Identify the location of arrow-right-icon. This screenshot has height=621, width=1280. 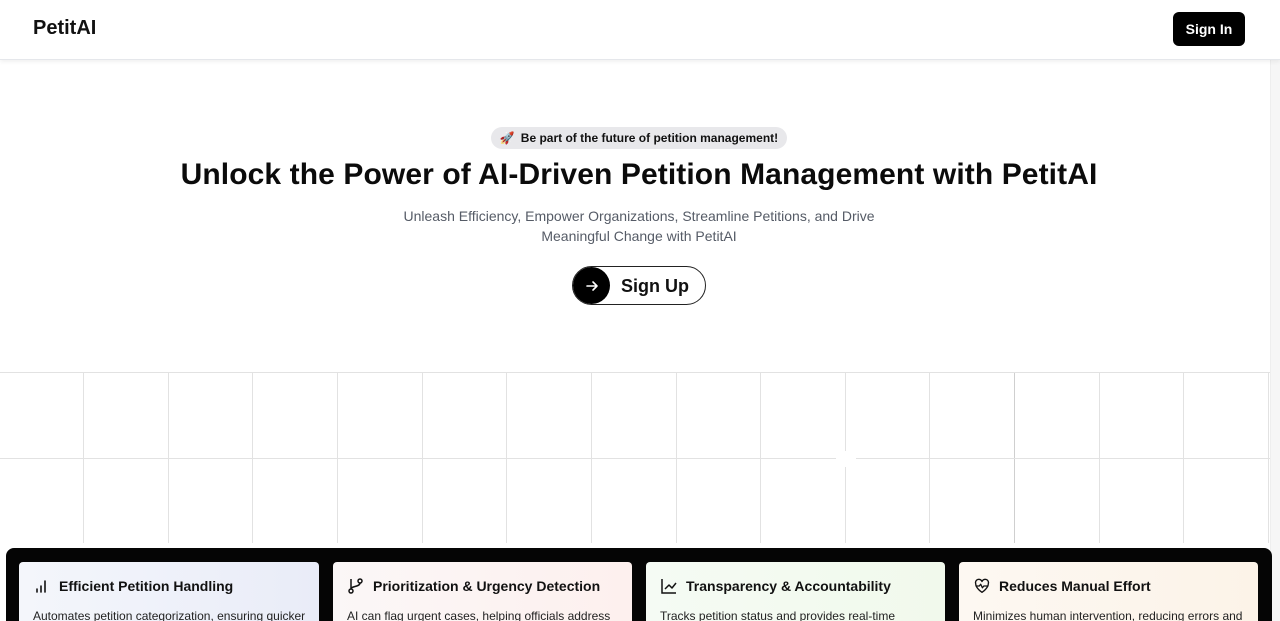
(591, 285).